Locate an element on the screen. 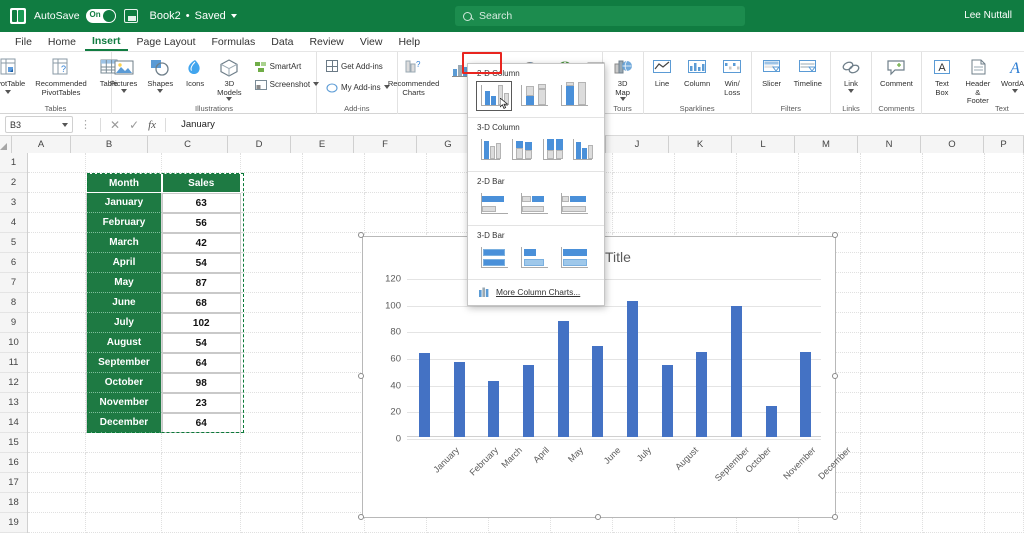 Image resolution: width=1024 pixels, height=536 pixels. row-header-7: 7 is located at coordinates (13, 283).